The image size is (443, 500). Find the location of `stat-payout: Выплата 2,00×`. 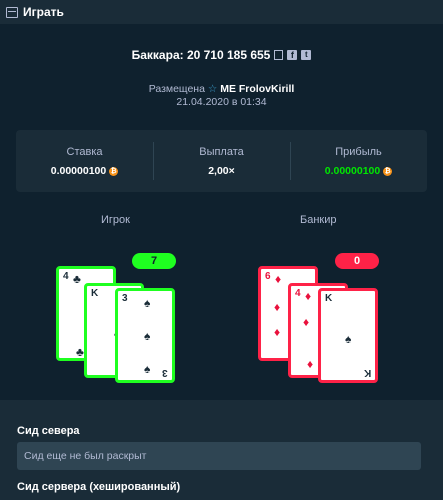

stat-payout: Выплата 2,00× is located at coordinates (221, 161).